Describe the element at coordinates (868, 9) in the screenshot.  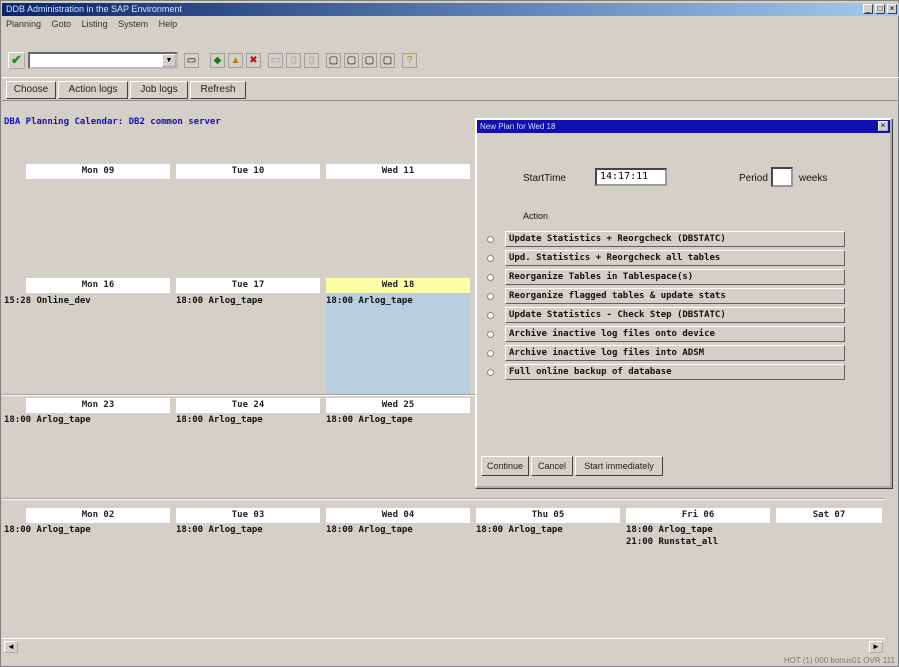
I see `minimize-button: _` at that location.